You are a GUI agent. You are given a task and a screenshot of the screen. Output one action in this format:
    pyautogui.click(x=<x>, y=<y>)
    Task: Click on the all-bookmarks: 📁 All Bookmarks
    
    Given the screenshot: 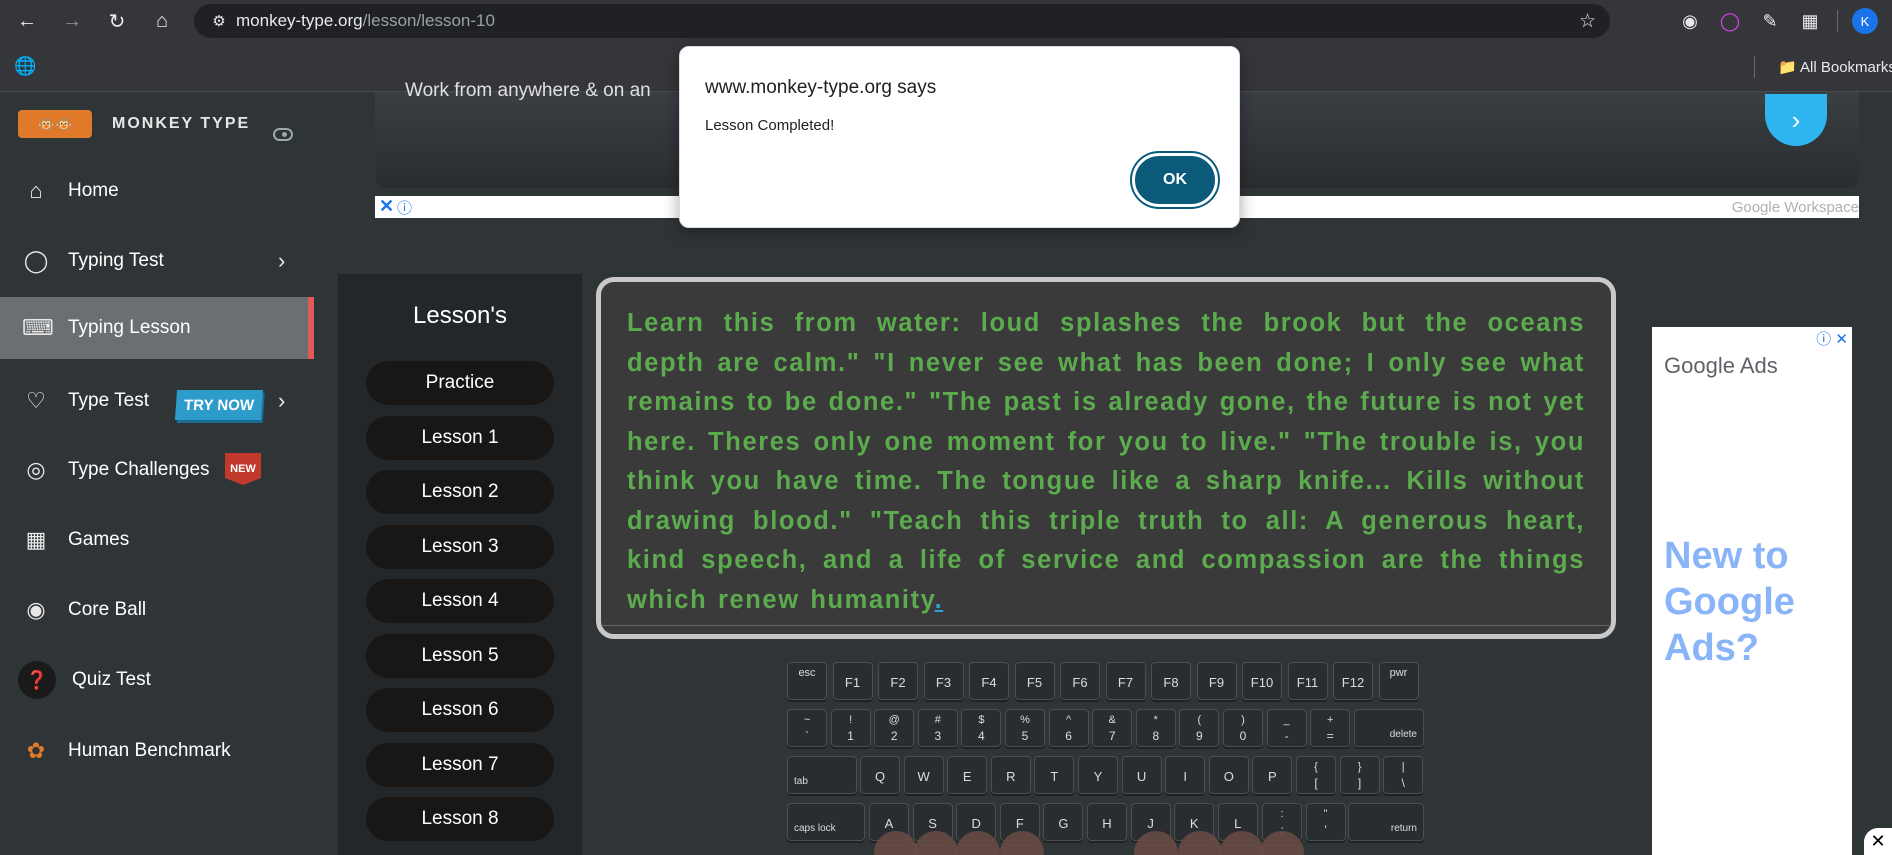 What is the action you would take?
    pyautogui.click(x=1835, y=67)
    